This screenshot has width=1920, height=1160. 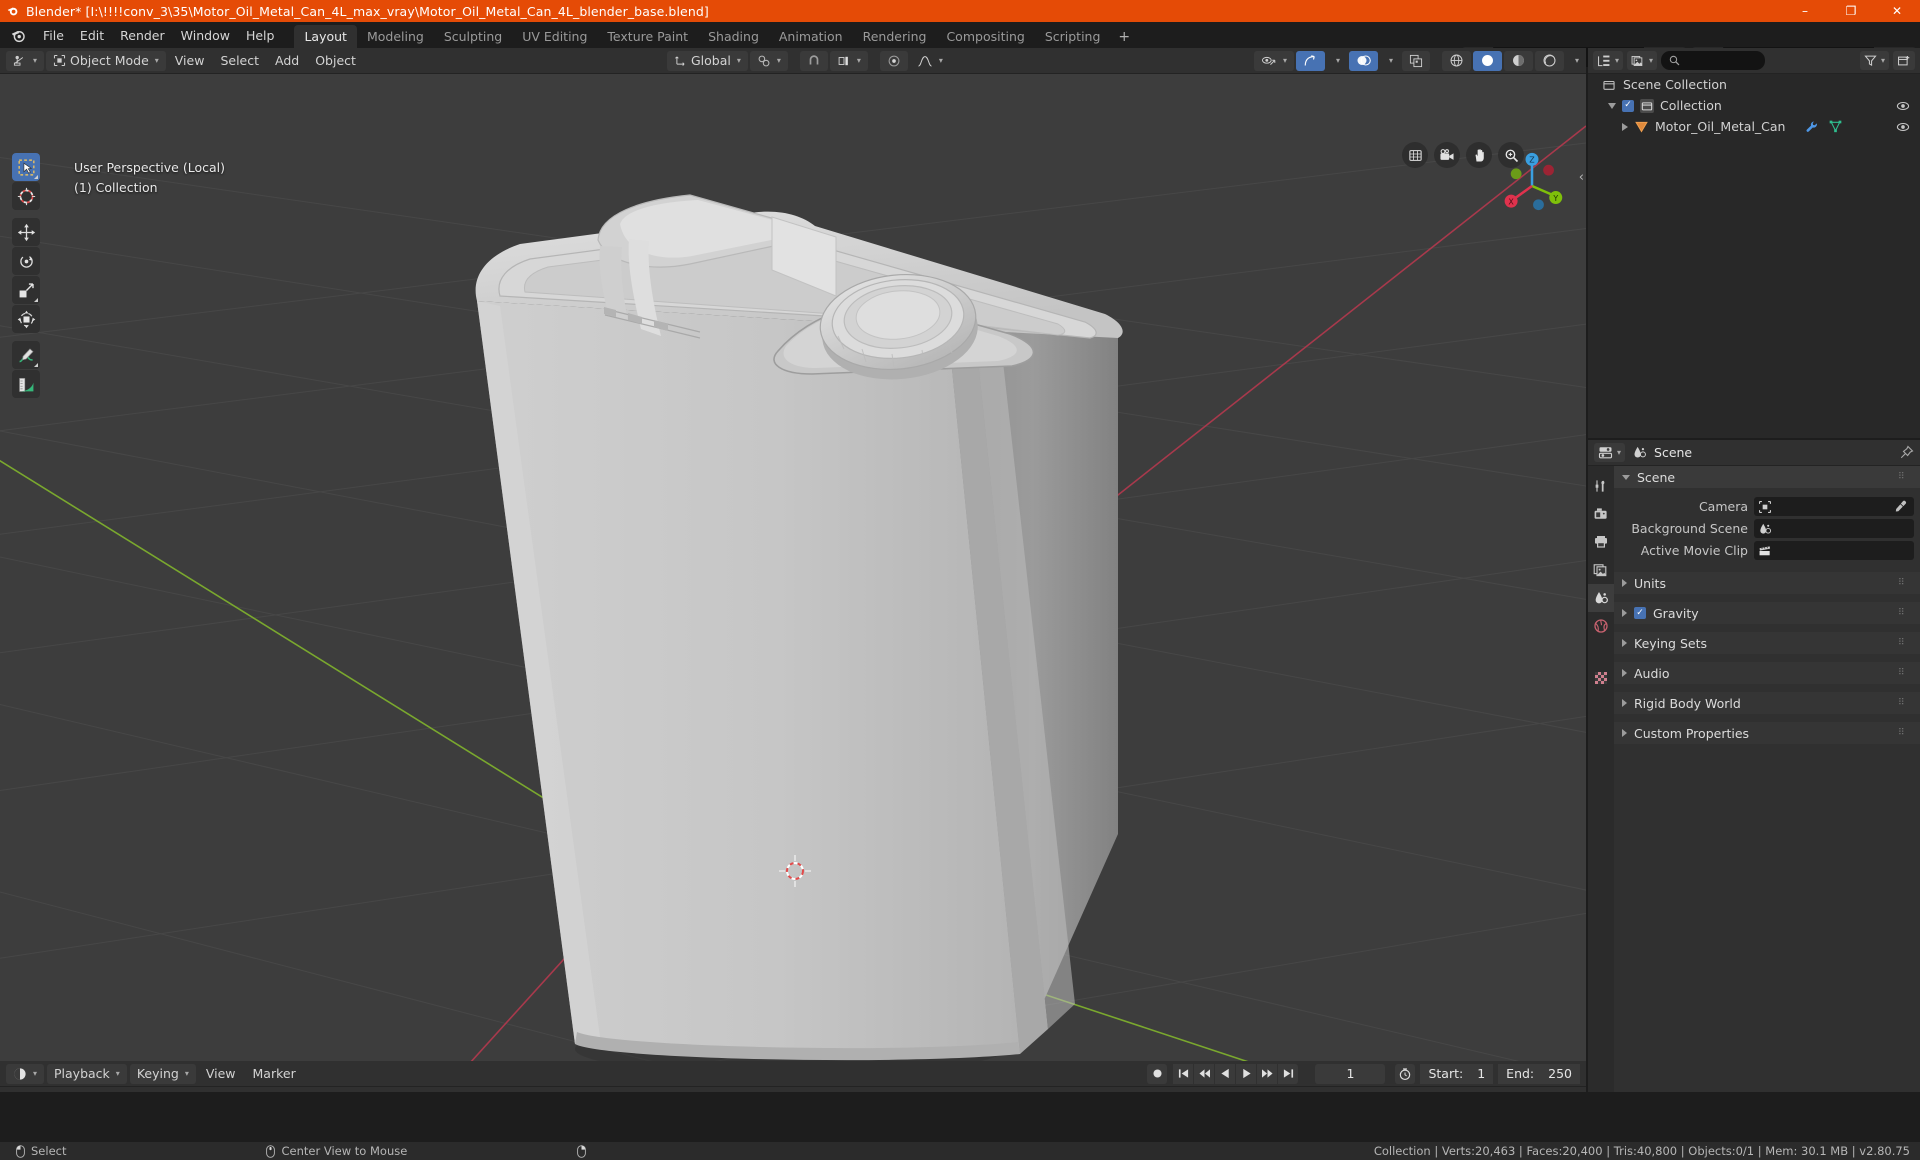 I want to click on cursor-tool, so click(x=26, y=196).